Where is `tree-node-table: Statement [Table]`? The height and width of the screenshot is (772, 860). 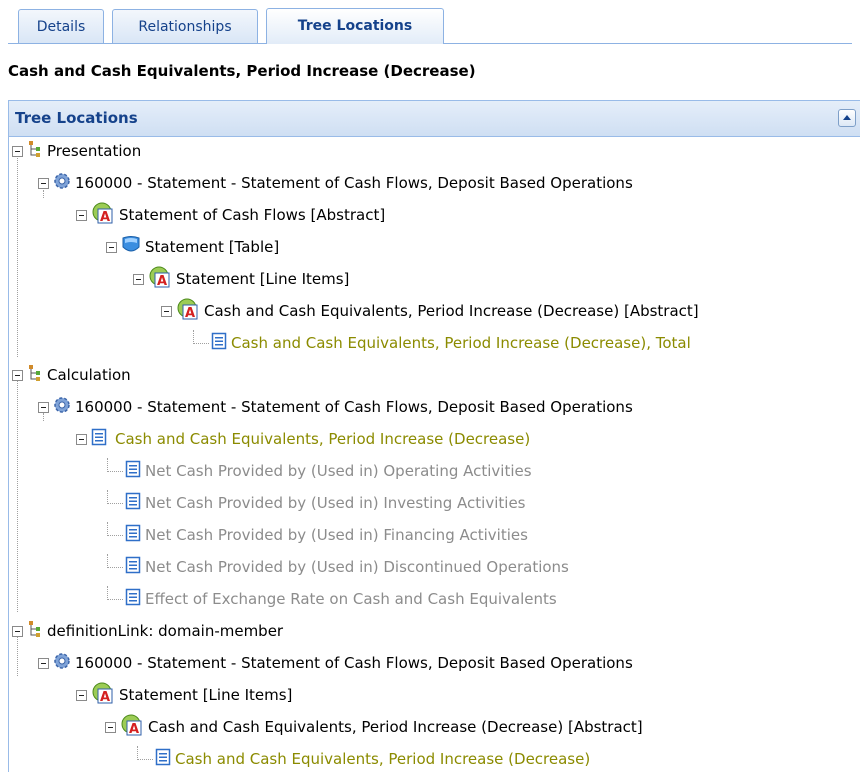
tree-node-table: Statement [Table] is located at coordinates (192, 247).